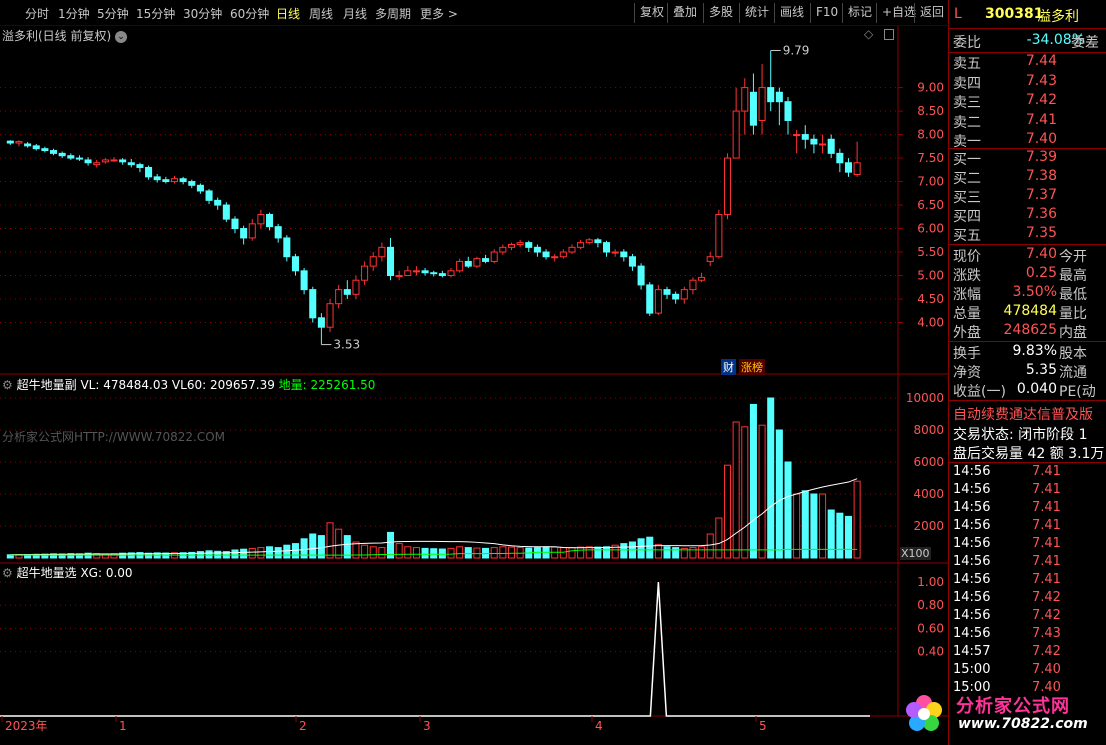 Image resolution: width=1106 pixels, height=745 pixels. I want to click on period-tab-5: 60分钟, so click(249, 13).